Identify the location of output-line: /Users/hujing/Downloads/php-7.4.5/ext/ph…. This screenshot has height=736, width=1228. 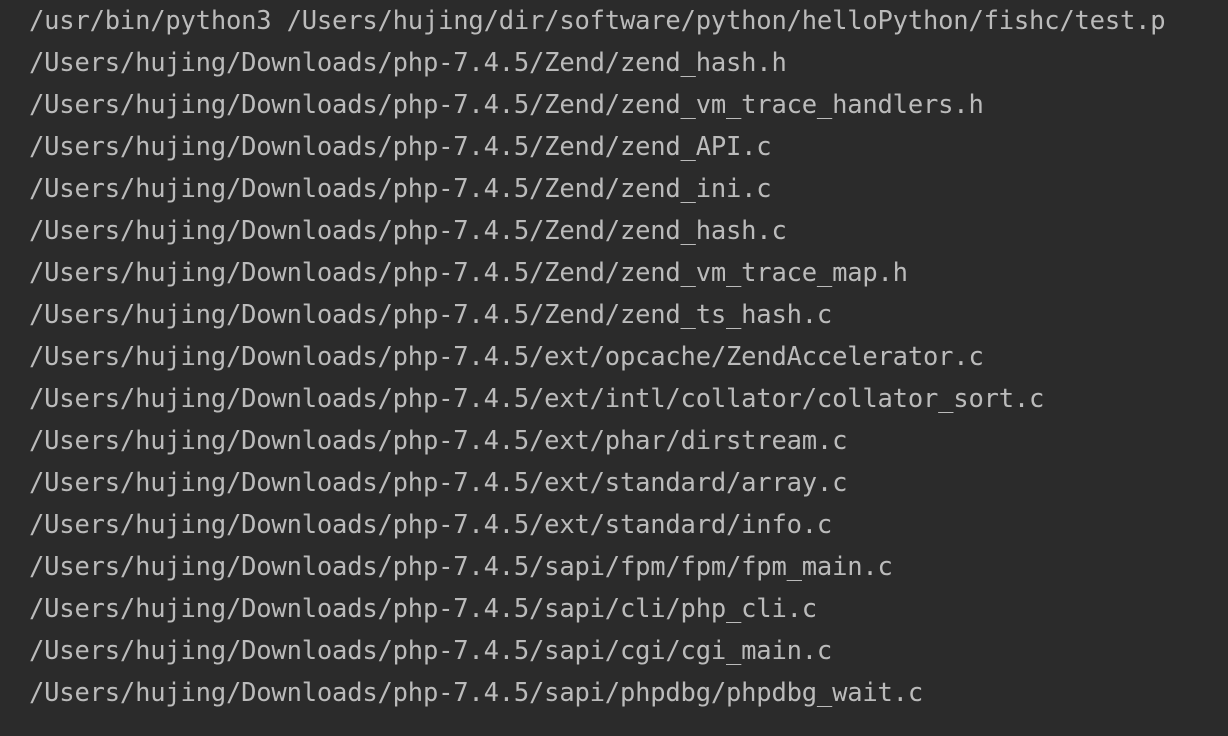
(438, 441).